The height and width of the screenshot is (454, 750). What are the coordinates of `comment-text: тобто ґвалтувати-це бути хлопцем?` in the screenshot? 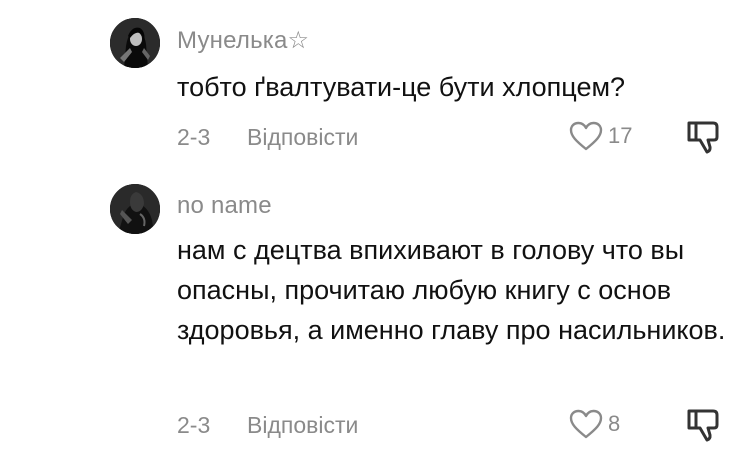 It's located at (401, 87).